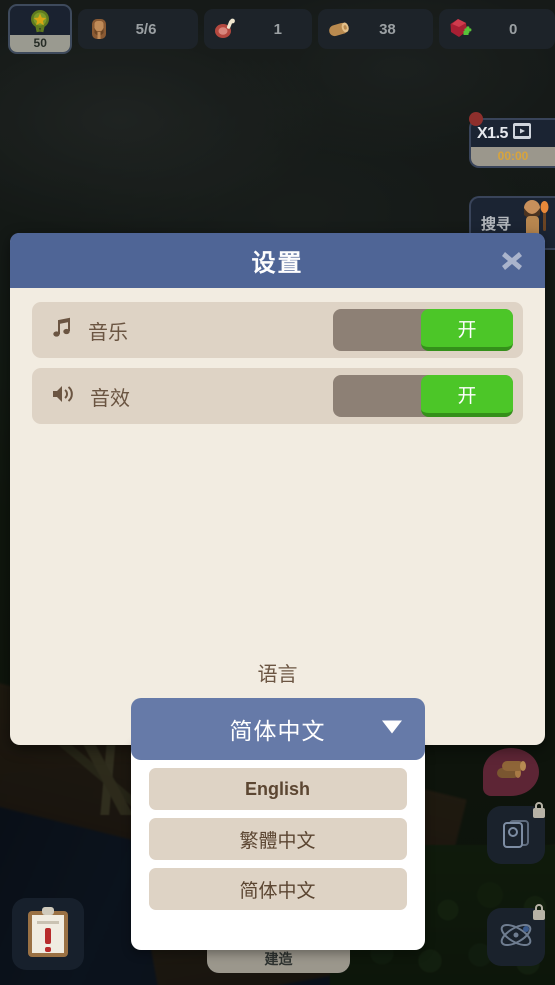 The image size is (555, 985). I want to click on clipboard-alert-icon, so click(48, 934).